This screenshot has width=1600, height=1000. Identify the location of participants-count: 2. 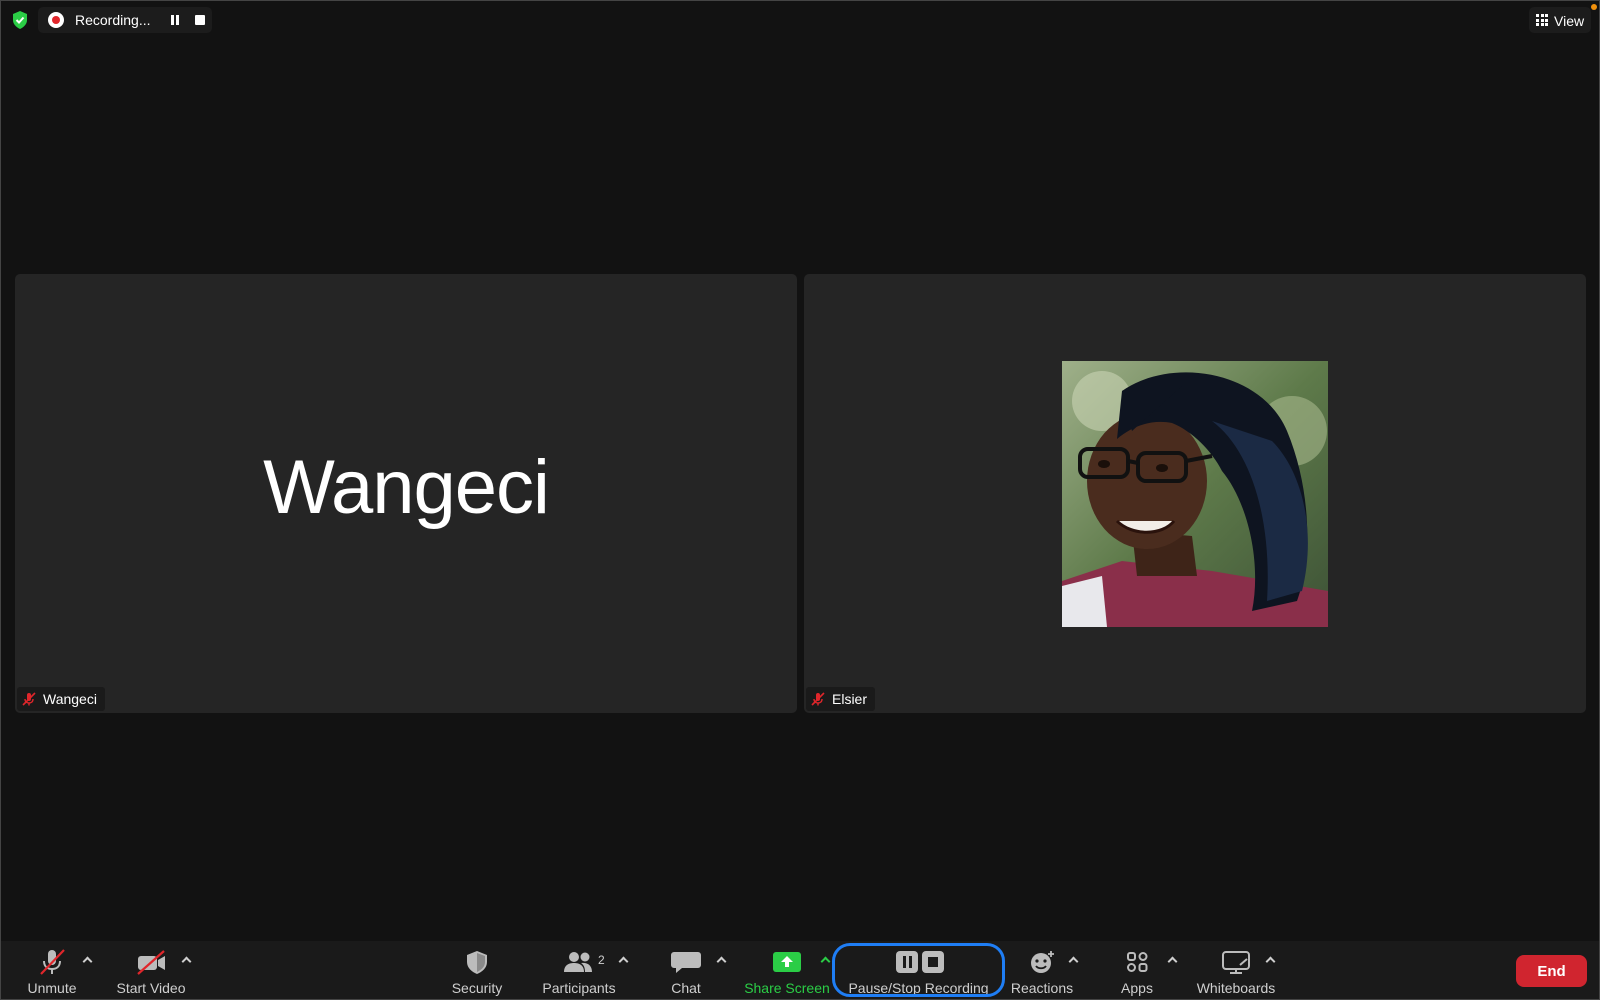
(601, 960).